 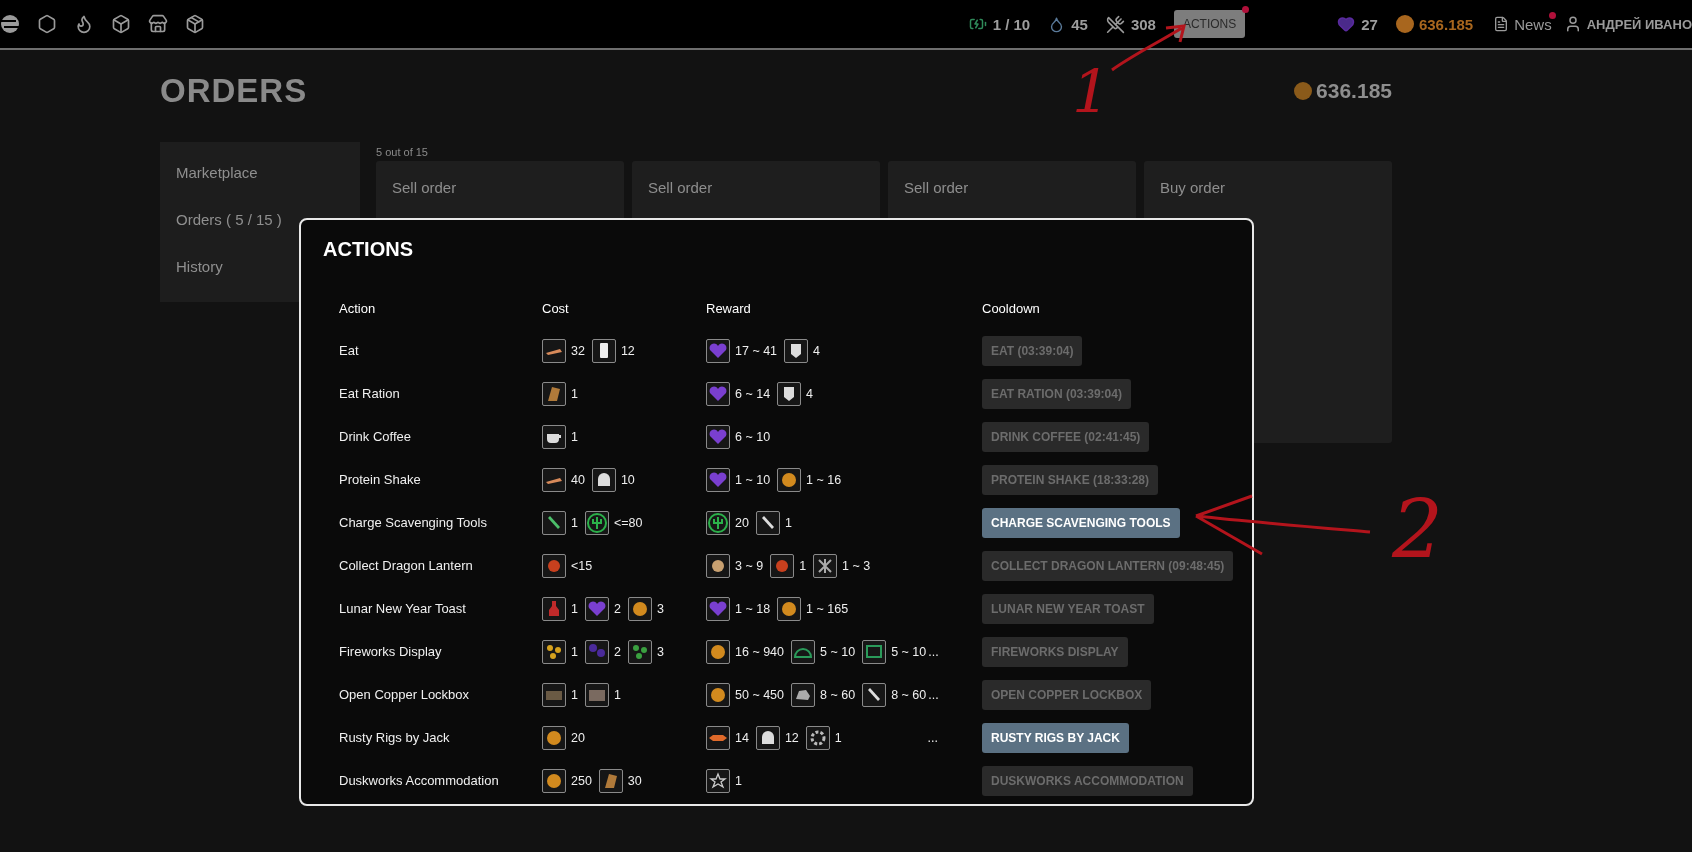 I want to click on rock-icon, so click(x=803, y=694).